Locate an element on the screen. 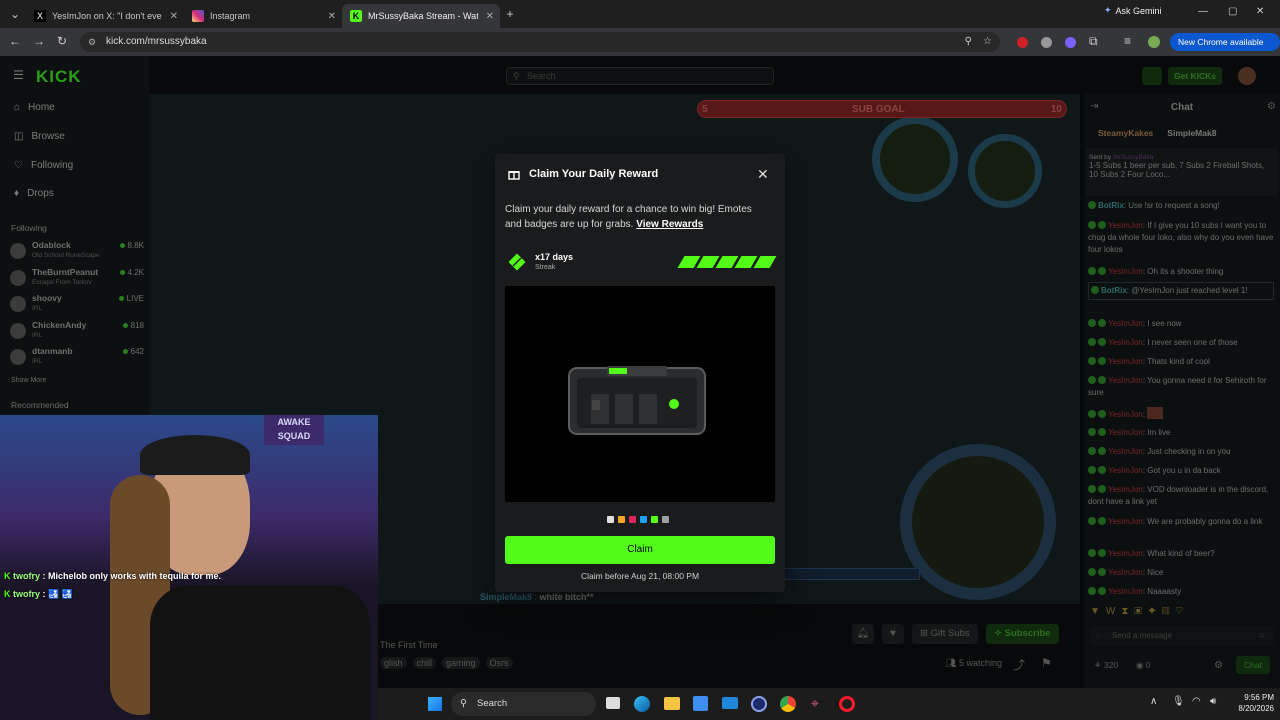 The width and height of the screenshot is (1280, 720). maximize-icon: ▢ is located at coordinates (1232, 11).